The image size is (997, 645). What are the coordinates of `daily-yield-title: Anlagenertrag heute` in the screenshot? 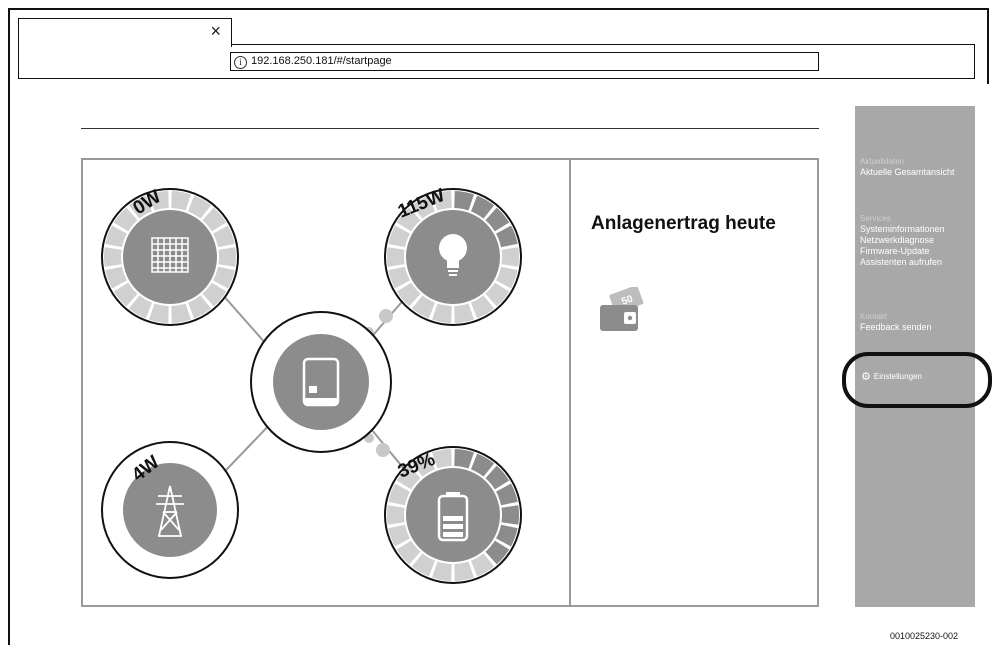 It's located at (683, 223).